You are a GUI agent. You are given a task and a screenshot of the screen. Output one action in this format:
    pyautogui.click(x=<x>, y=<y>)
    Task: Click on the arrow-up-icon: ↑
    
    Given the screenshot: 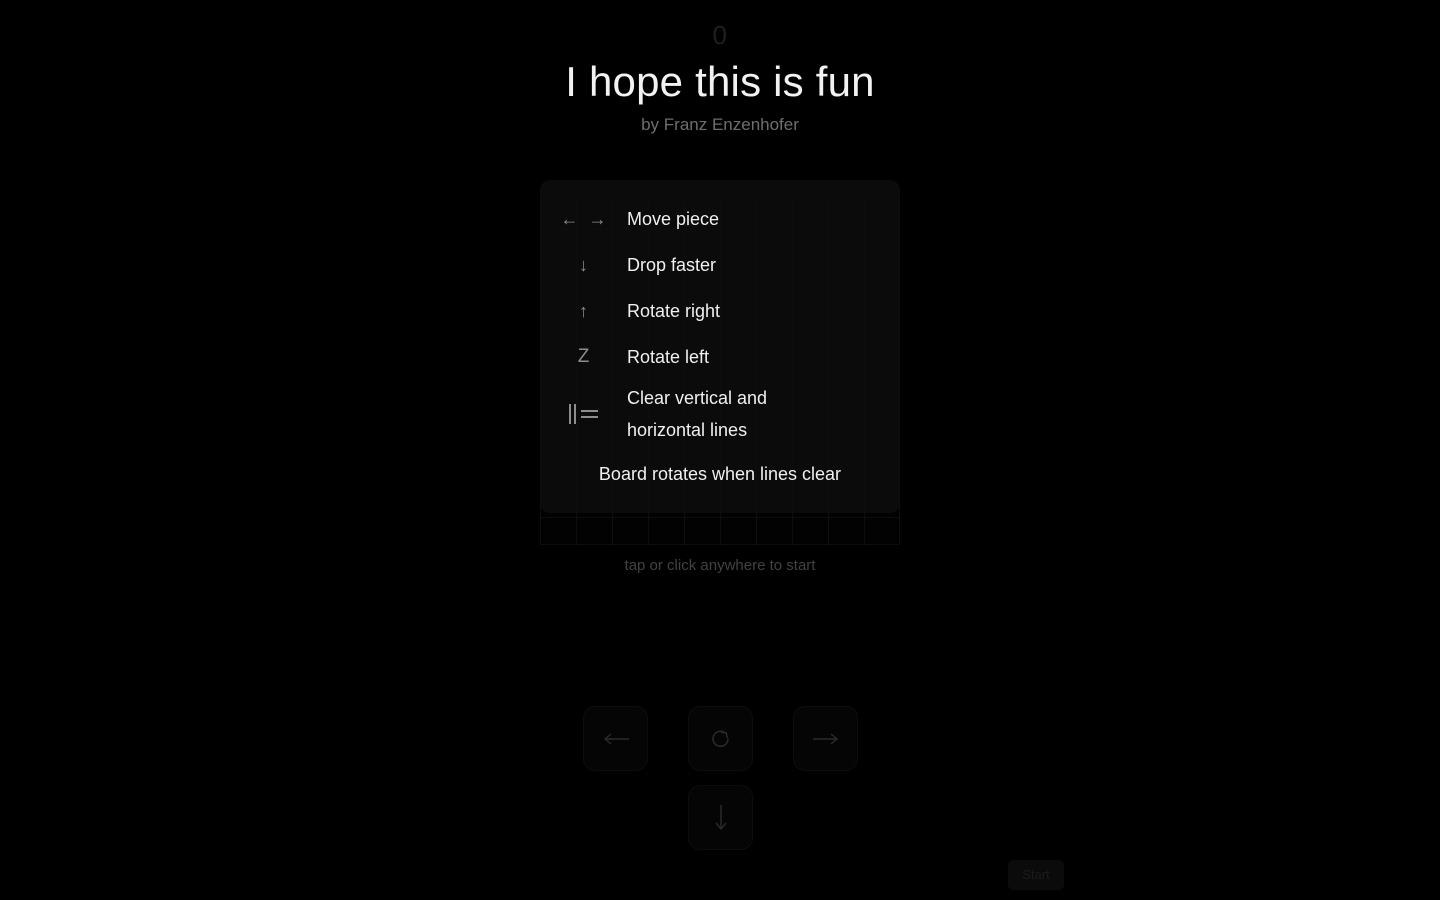 What is the action you would take?
    pyautogui.click(x=583, y=311)
    